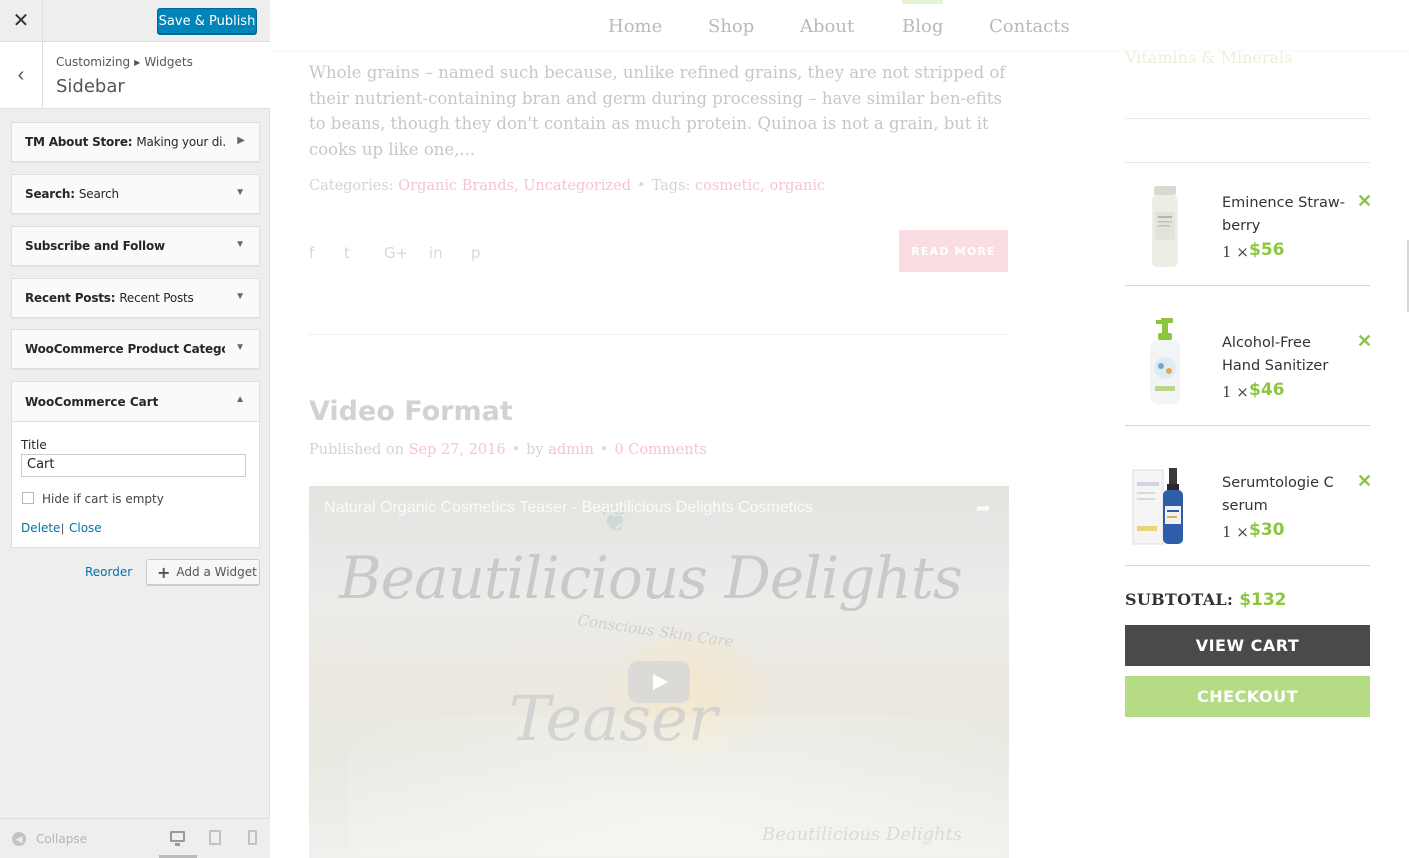 The height and width of the screenshot is (858, 1409). What do you see at coordinates (207, 21) in the screenshot?
I see `save-publish-button: Save & Publish` at bounding box center [207, 21].